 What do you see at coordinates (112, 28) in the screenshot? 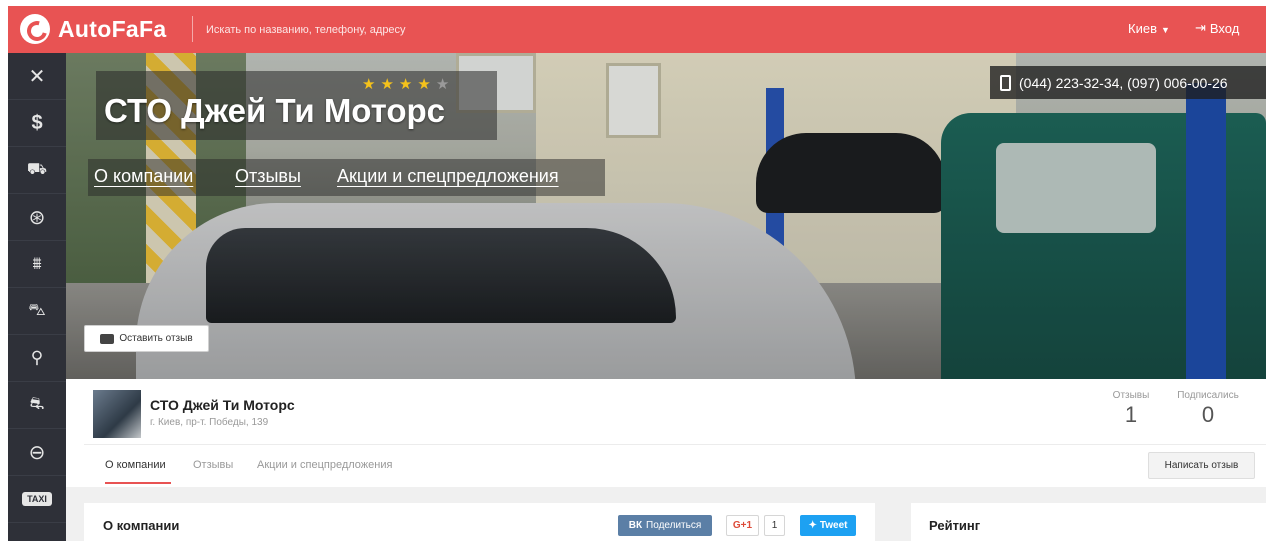
I see `logo-text: AutoFaFa` at bounding box center [112, 28].